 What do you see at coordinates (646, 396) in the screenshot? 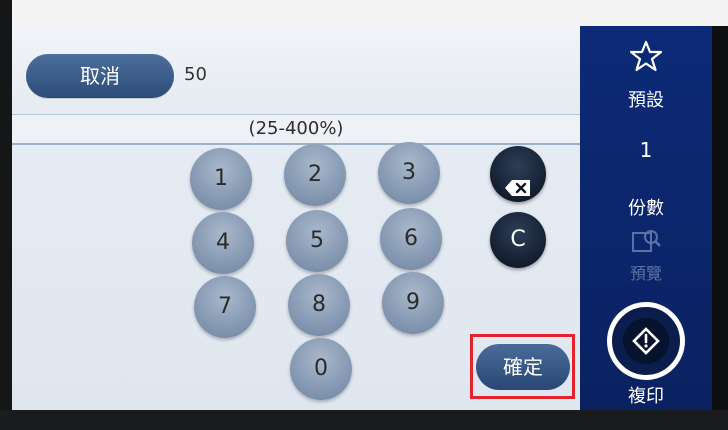
I see `copy-label: 複印` at bounding box center [646, 396].